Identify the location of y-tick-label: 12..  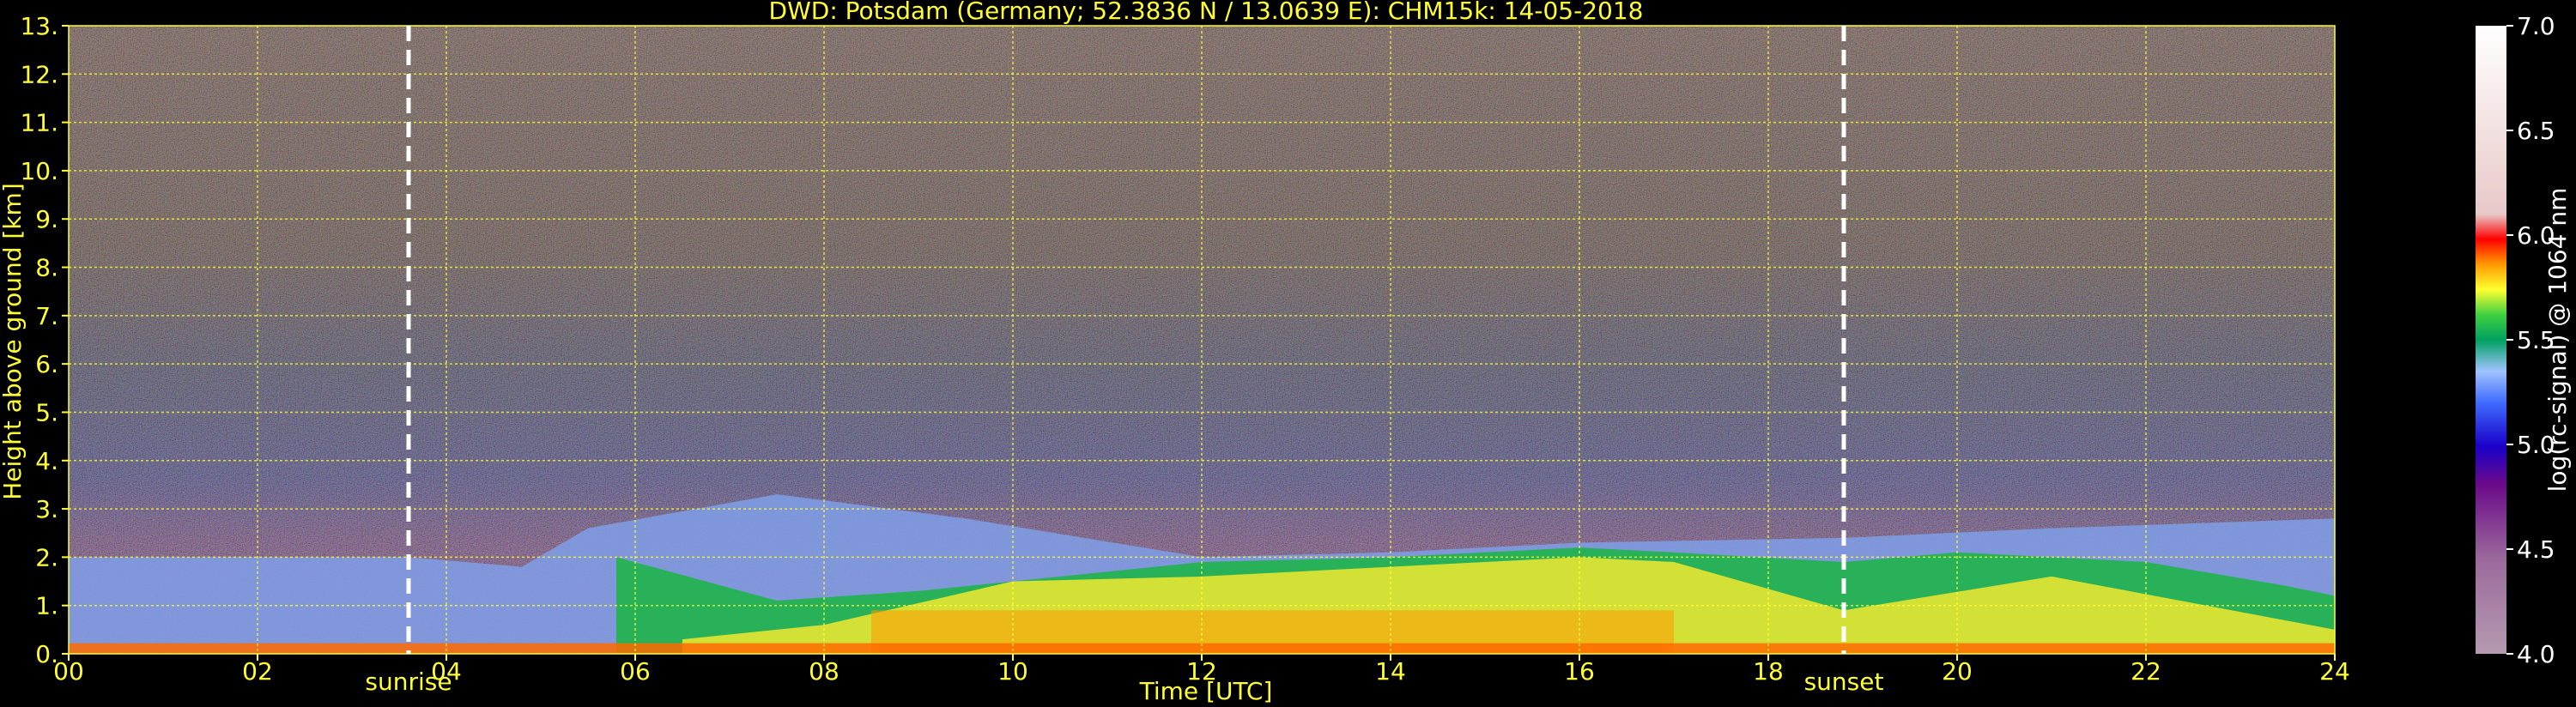
(39, 74).